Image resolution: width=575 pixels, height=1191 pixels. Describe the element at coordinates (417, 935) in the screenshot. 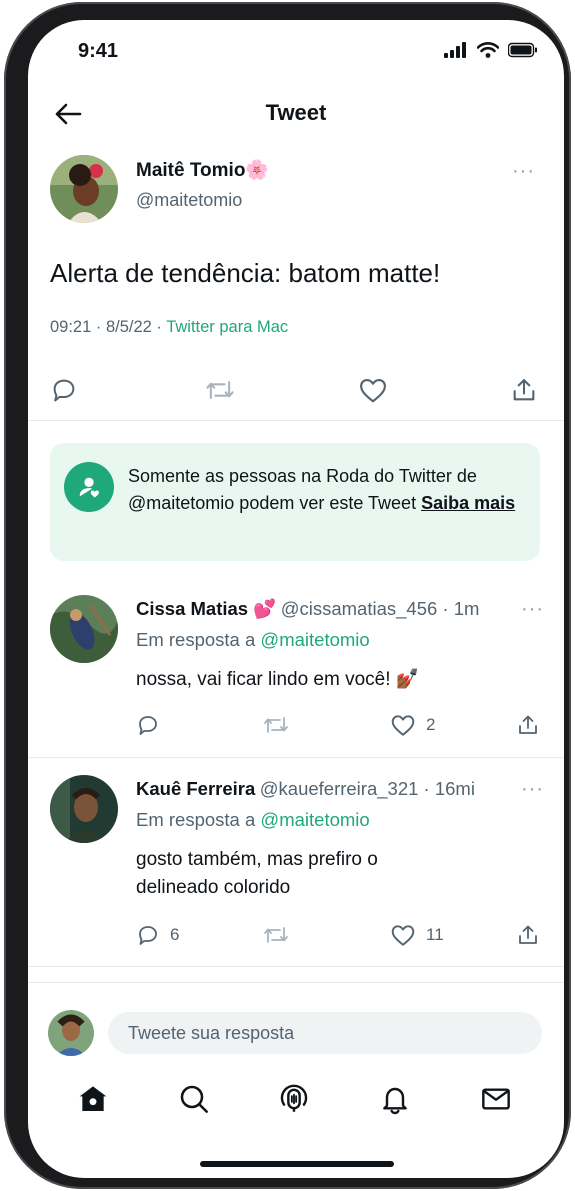

I see `like-button: 11` at that location.